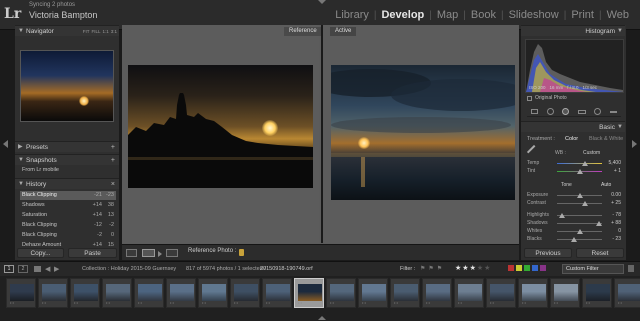 The width and height of the screenshot is (640, 321). What do you see at coordinates (527, 268) in the screenshot?
I see `green-label-icon` at bounding box center [527, 268].